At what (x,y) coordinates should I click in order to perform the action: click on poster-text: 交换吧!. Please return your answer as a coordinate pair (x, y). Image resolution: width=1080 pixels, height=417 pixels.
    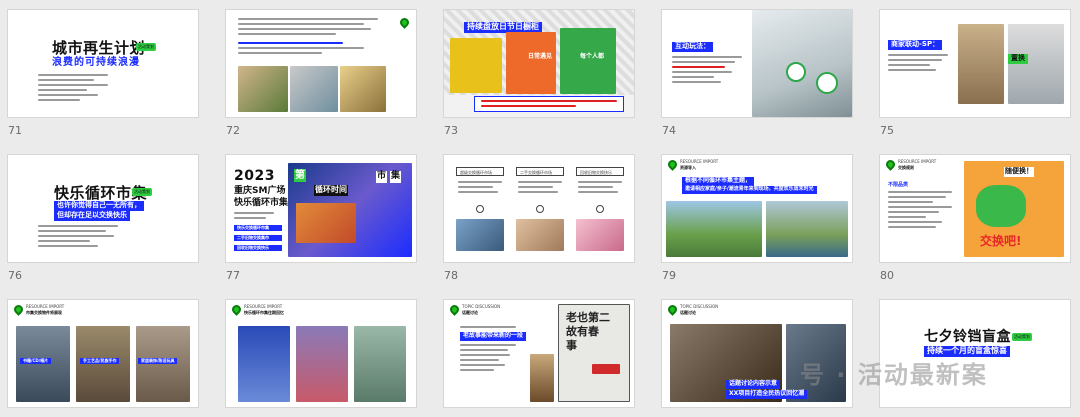
    Looking at the image, I should click on (1001, 241).